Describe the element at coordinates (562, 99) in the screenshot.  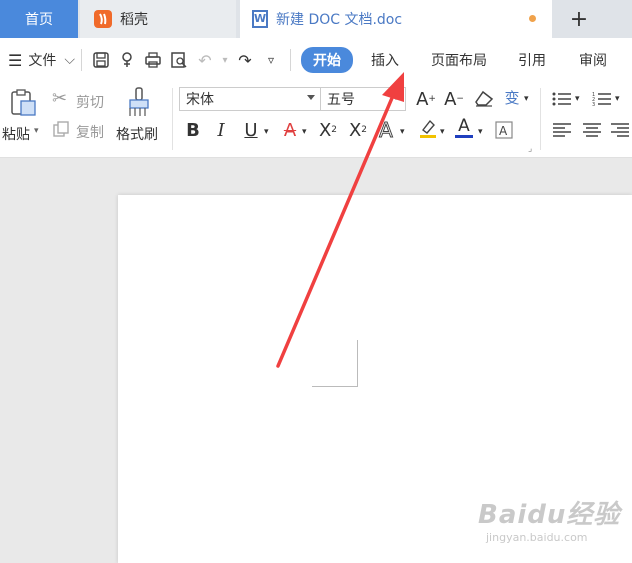
I see `bullet-list-icon` at that location.